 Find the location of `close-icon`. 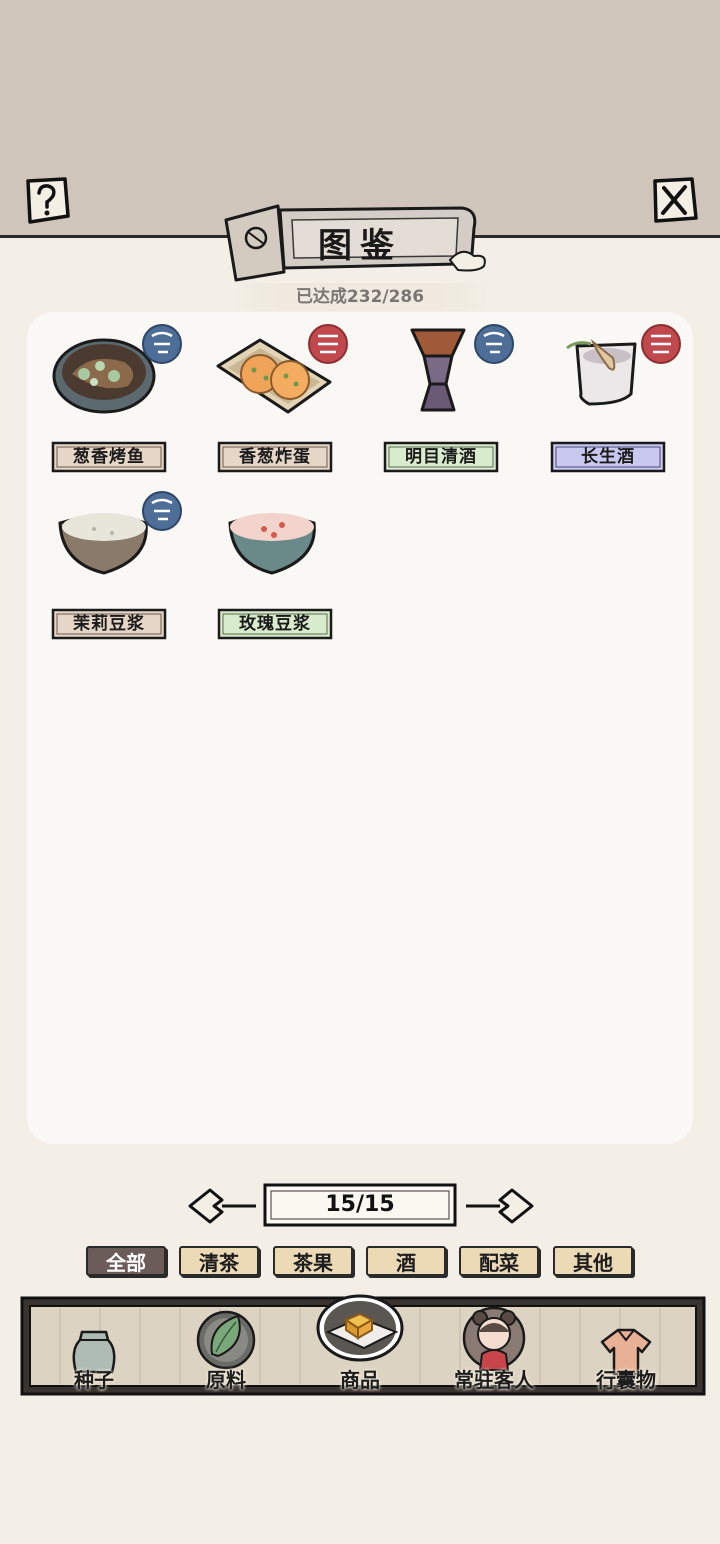

close-icon is located at coordinates (675, 200).